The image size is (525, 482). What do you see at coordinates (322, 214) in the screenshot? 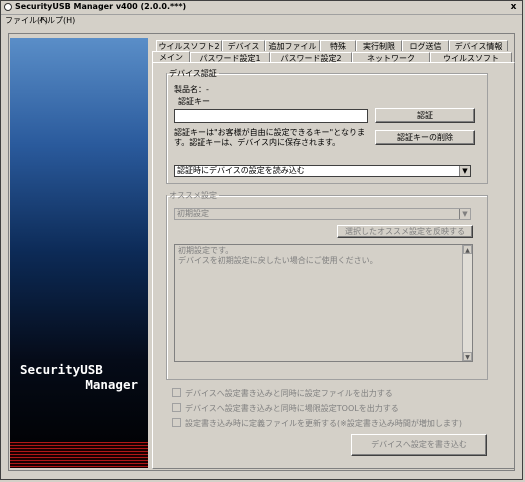
I see `recommended-select: 初期設定 ▼` at bounding box center [322, 214].